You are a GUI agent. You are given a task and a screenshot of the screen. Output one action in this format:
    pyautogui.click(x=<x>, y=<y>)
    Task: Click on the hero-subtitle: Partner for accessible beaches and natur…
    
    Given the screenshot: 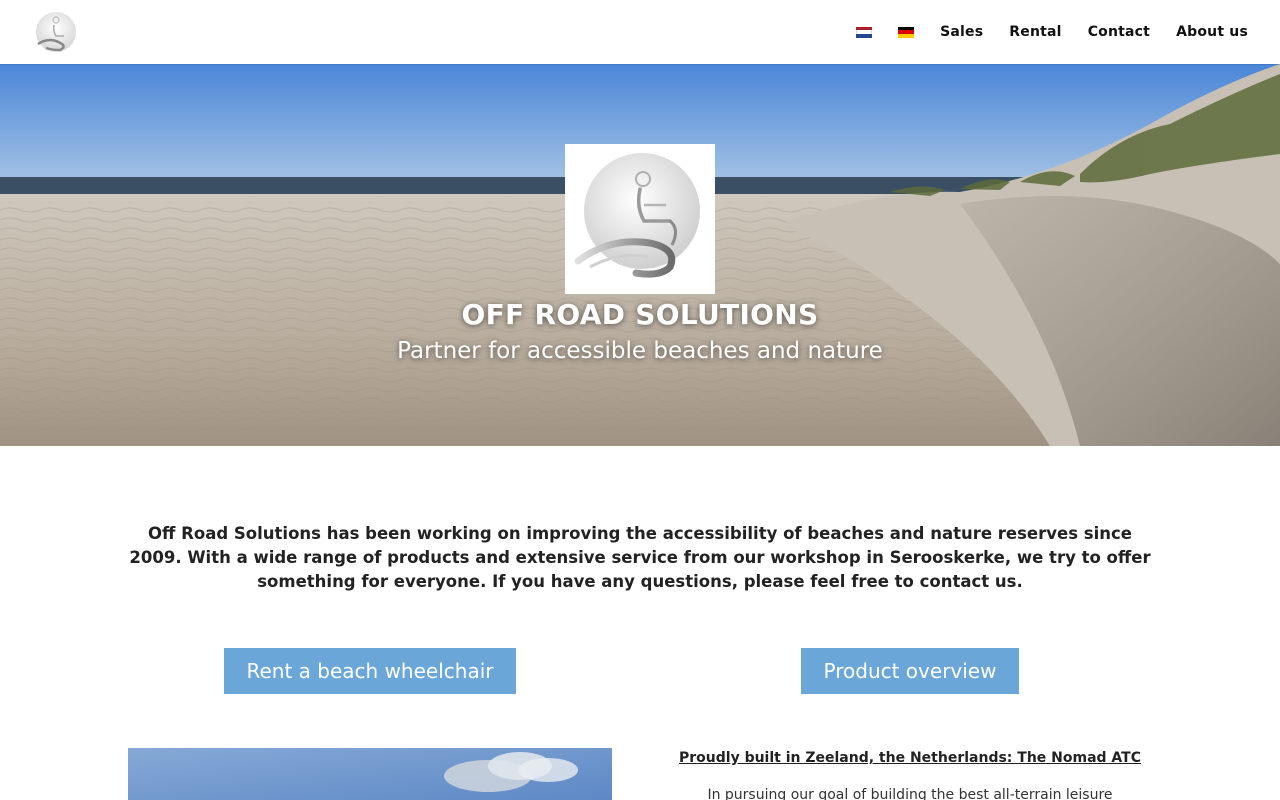 What is the action you would take?
    pyautogui.click(x=640, y=351)
    